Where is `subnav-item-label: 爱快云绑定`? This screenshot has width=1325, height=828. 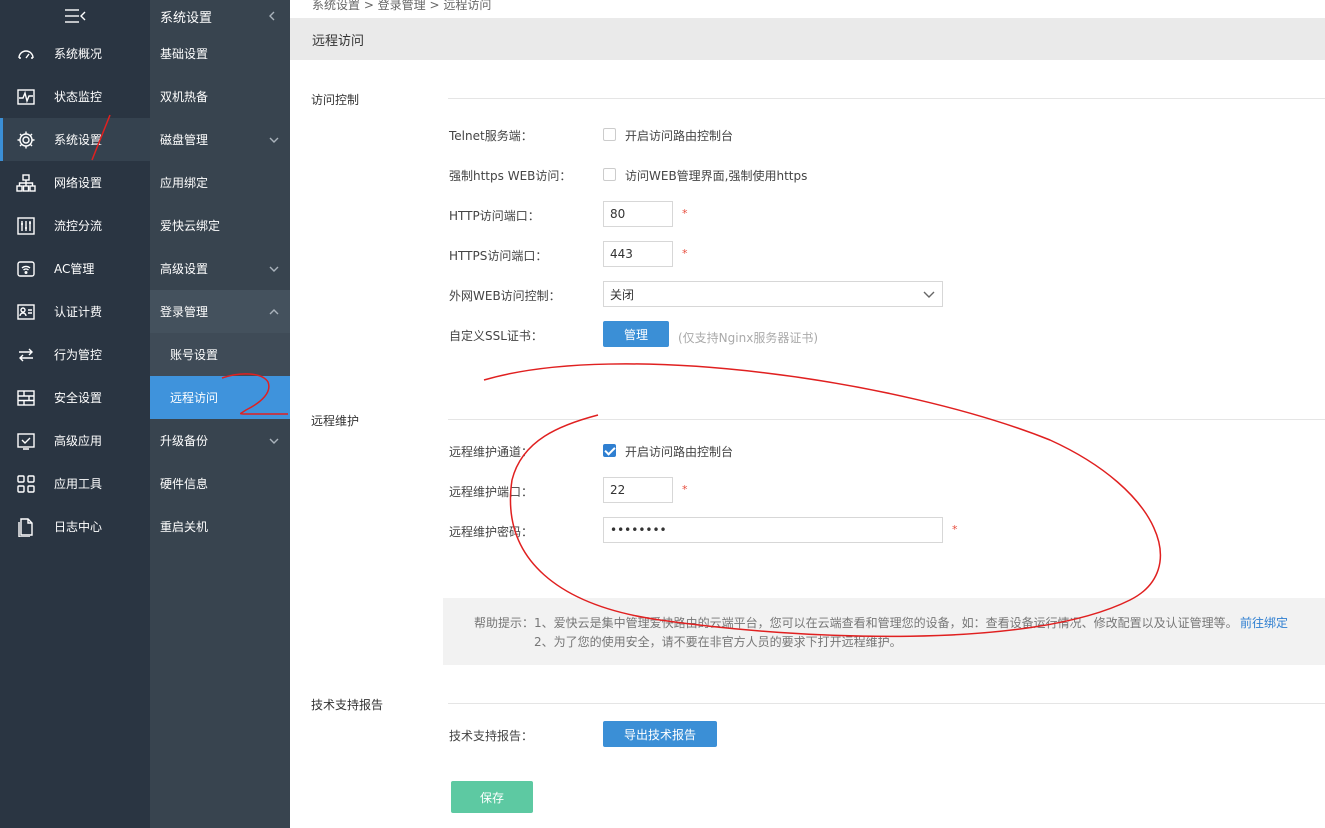 subnav-item-label: 爱快云绑定 is located at coordinates (190, 226).